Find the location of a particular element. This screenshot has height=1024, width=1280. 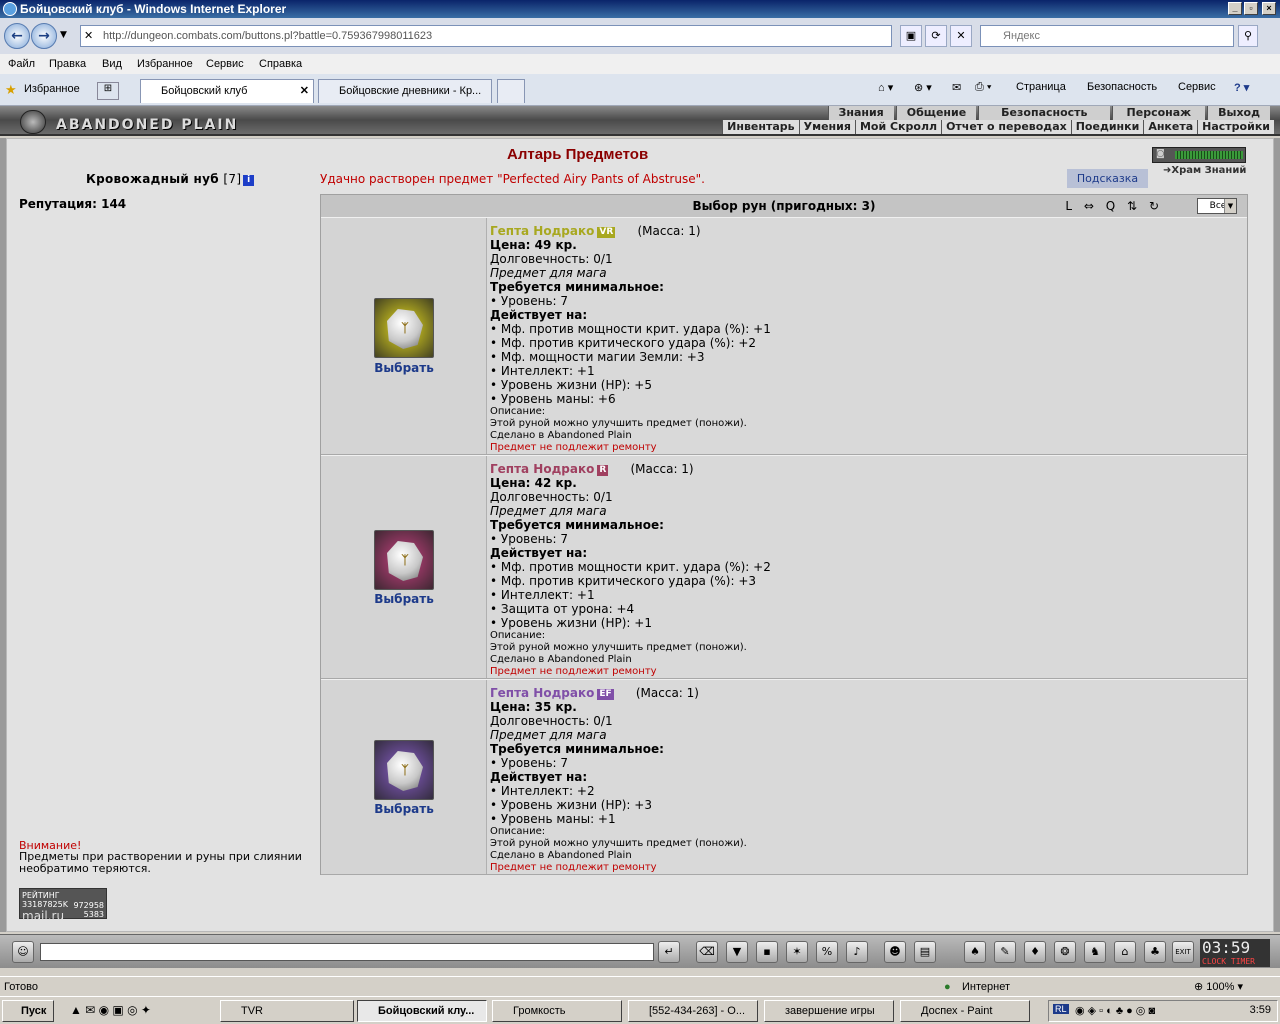

exit-icon: EXIT is located at coordinates (1183, 952).